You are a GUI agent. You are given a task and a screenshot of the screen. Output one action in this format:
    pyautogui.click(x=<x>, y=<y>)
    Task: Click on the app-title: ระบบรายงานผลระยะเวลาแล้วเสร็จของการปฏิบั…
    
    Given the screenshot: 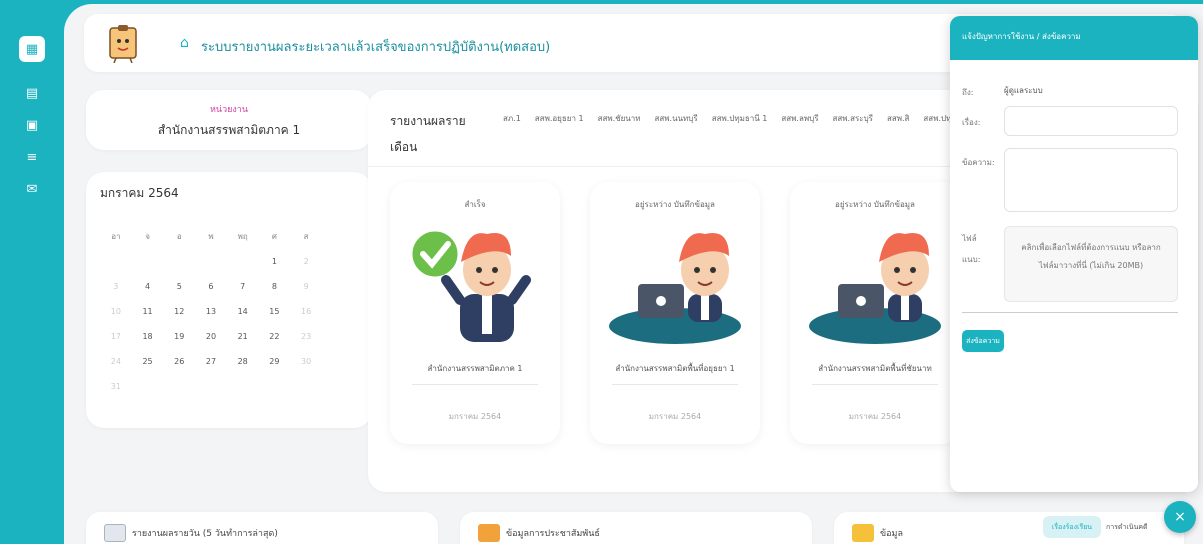 What is the action you would take?
    pyautogui.click(x=376, y=47)
    